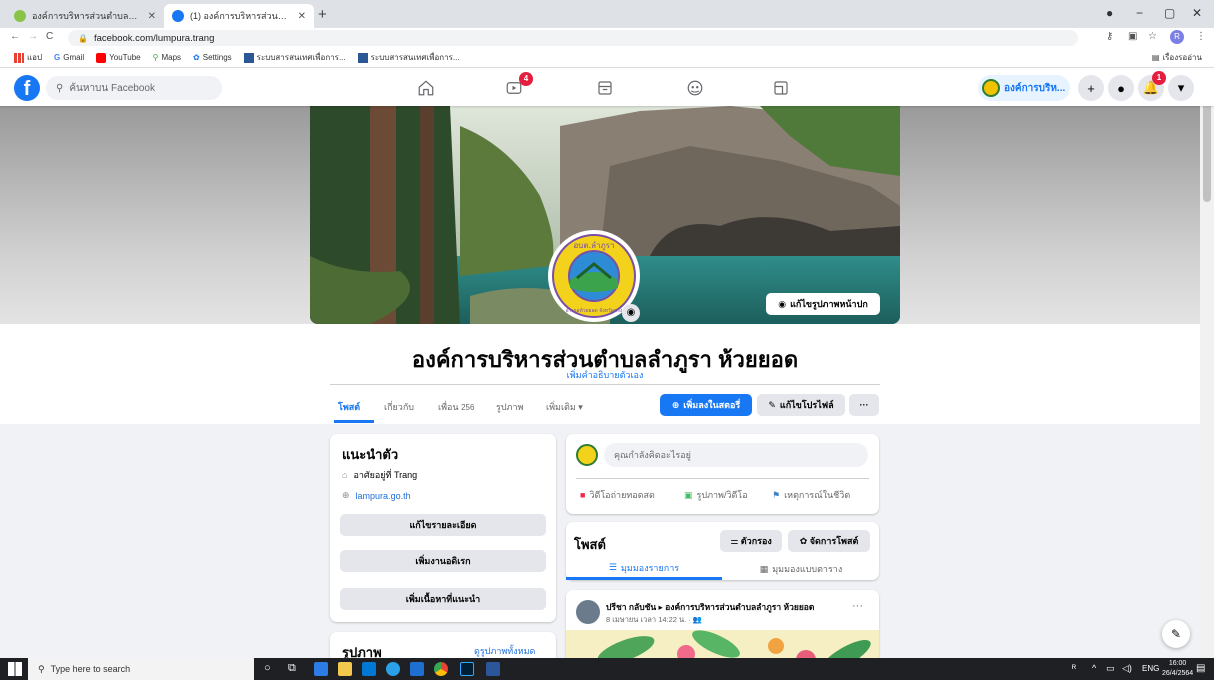 The width and height of the screenshot is (1214, 680). What do you see at coordinates (605, 384) in the screenshot?
I see `divider` at bounding box center [605, 384].